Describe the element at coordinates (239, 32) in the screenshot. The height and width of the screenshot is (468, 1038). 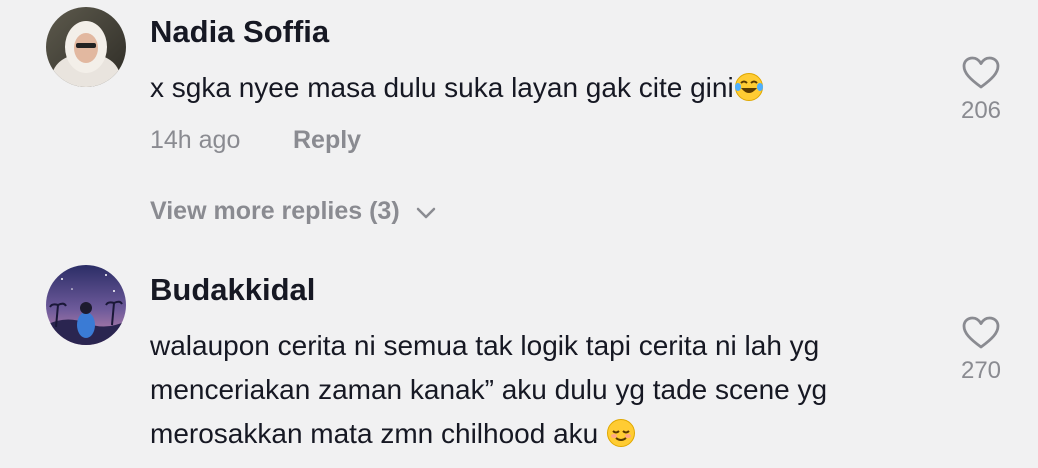
I see `comment-username: Nadia Soffia` at that location.